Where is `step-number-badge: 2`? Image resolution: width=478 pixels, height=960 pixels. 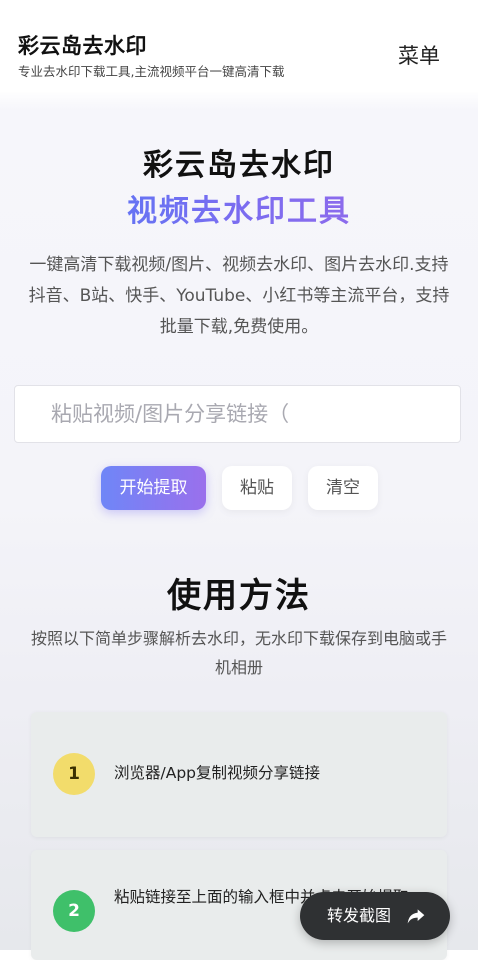
step-number-badge: 2 is located at coordinates (74, 911).